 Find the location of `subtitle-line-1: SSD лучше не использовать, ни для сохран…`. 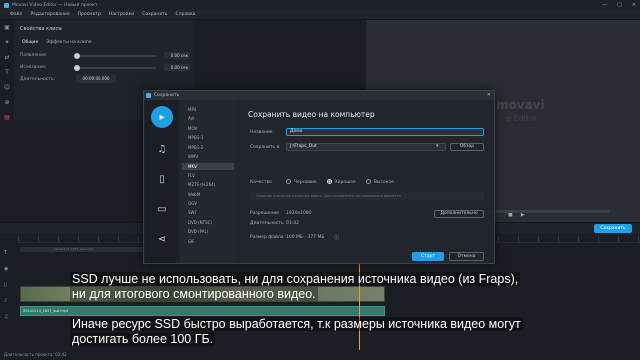

subtitle-line-1: SSD лучше не использовать, ни для сохран… is located at coordinates (295, 279).